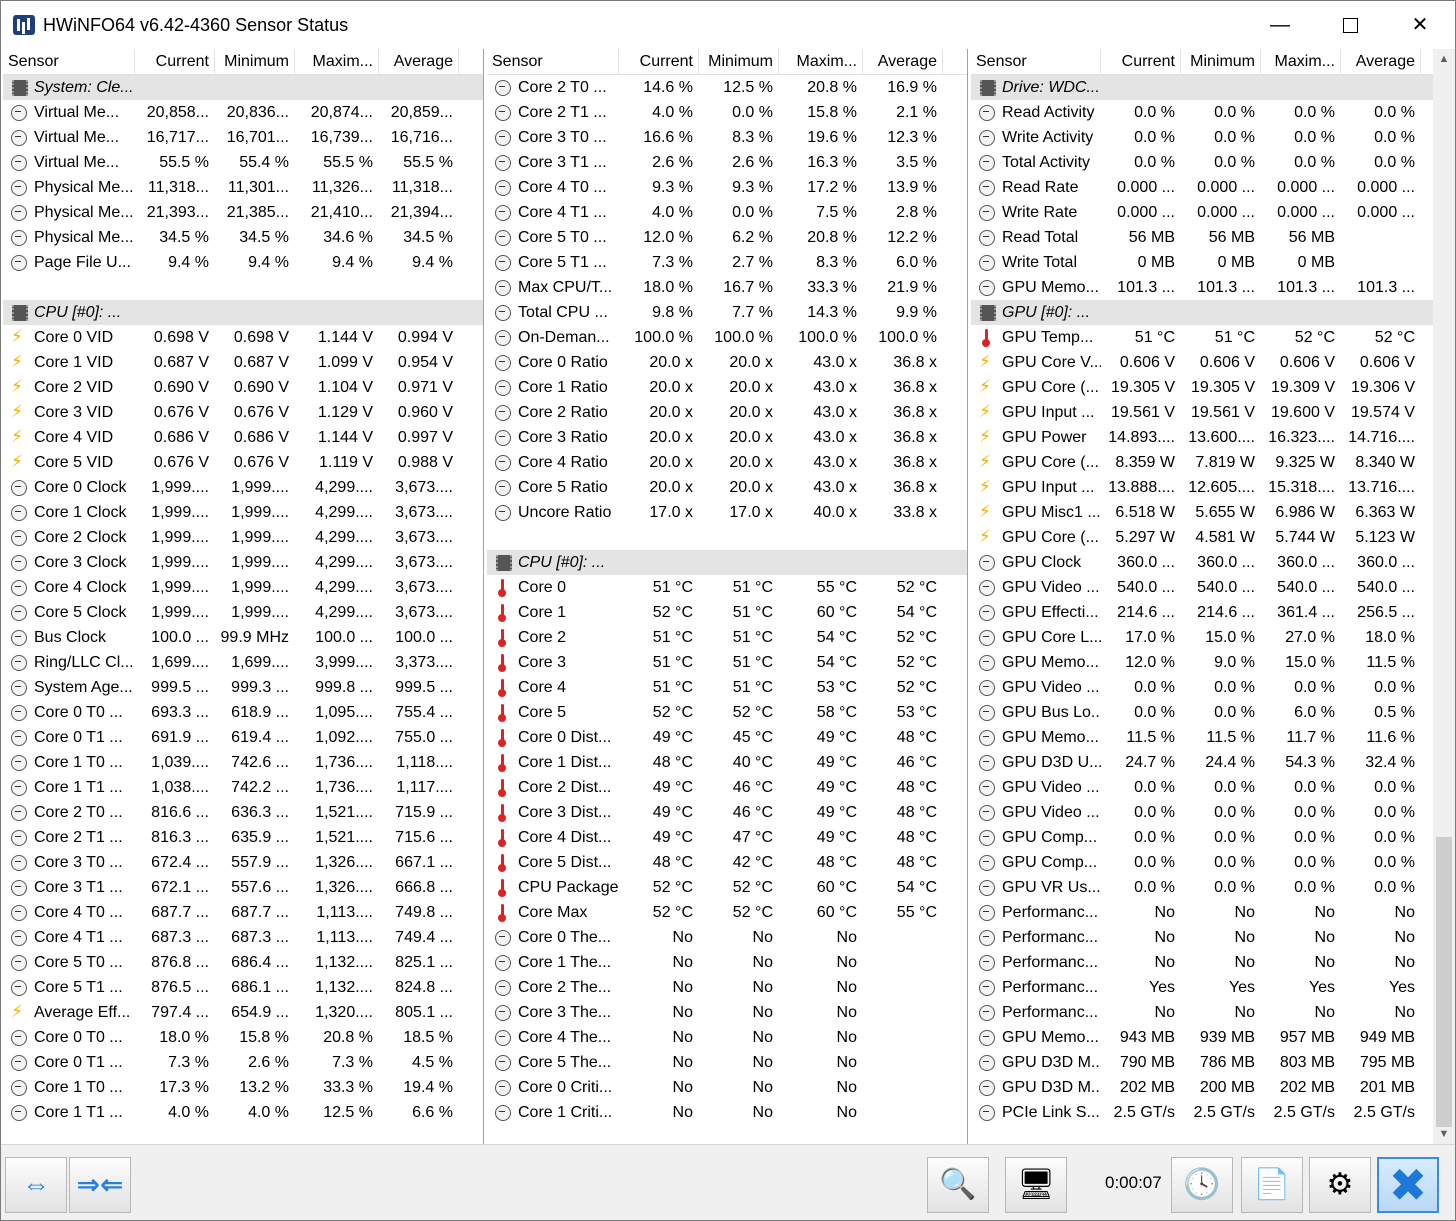  Describe the element at coordinates (1202, 162) in the screenshot. I see `sensor-row: Total Activity 0.0 % 0.0 % 0.0 % 0.0 %` at that location.